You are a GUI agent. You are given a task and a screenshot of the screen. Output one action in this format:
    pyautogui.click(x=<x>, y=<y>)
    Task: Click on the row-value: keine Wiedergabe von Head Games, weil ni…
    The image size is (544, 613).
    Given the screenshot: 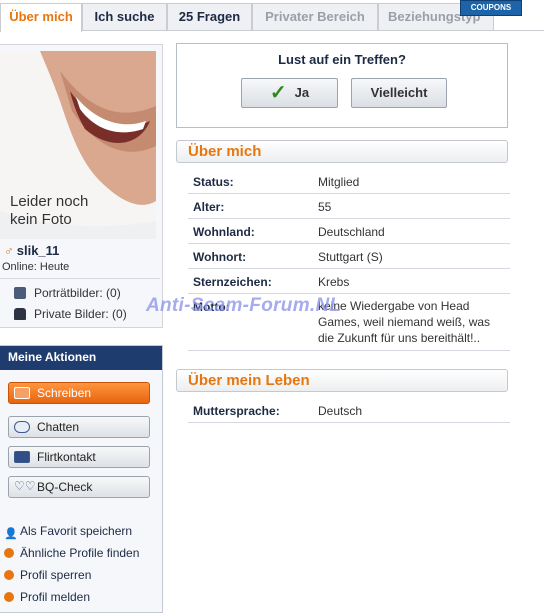 What is the action you would take?
    pyautogui.click(x=404, y=322)
    